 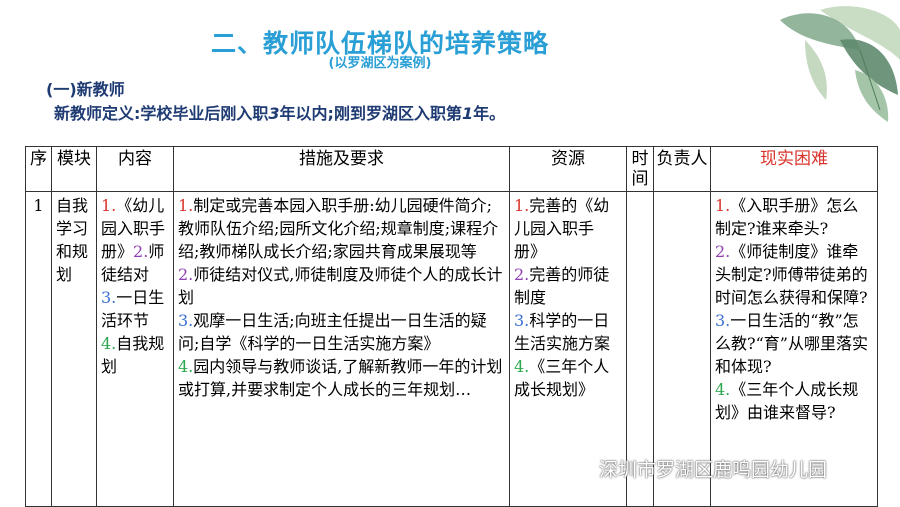 I want to click on measure-2-num: 2., so click(x=186, y=274).